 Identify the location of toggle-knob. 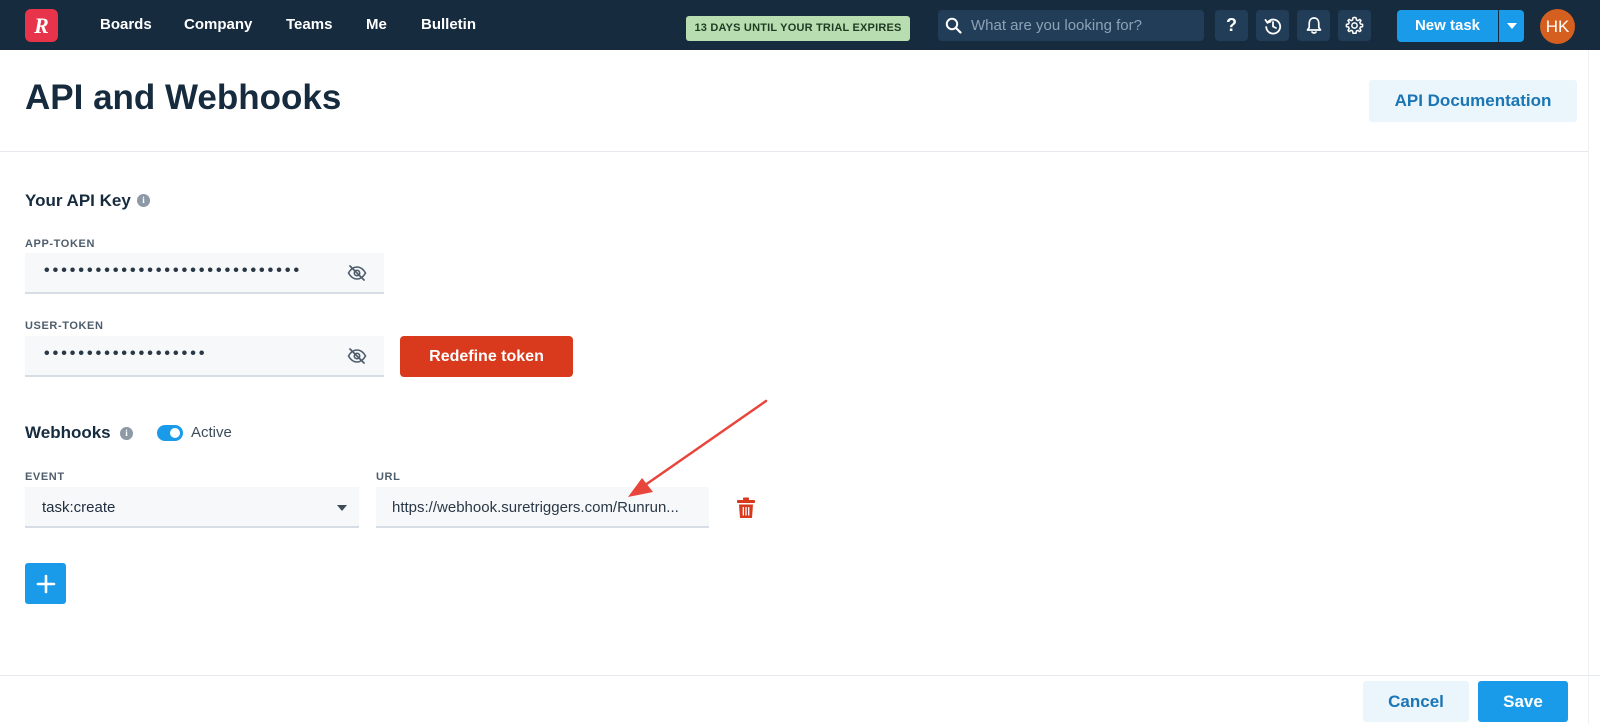
(175, 433).